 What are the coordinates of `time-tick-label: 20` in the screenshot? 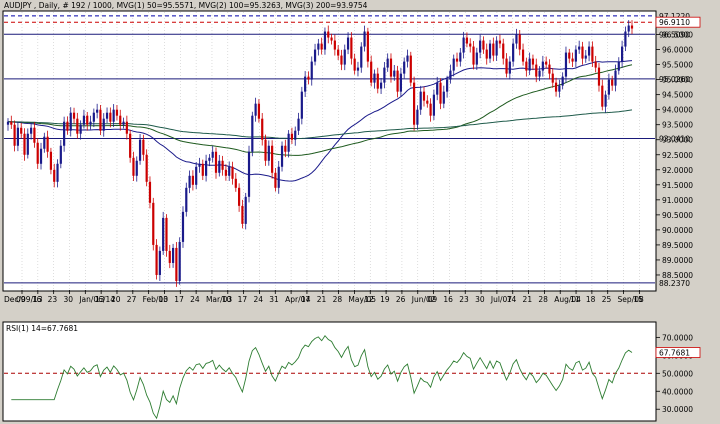 It's located at (116, 299).